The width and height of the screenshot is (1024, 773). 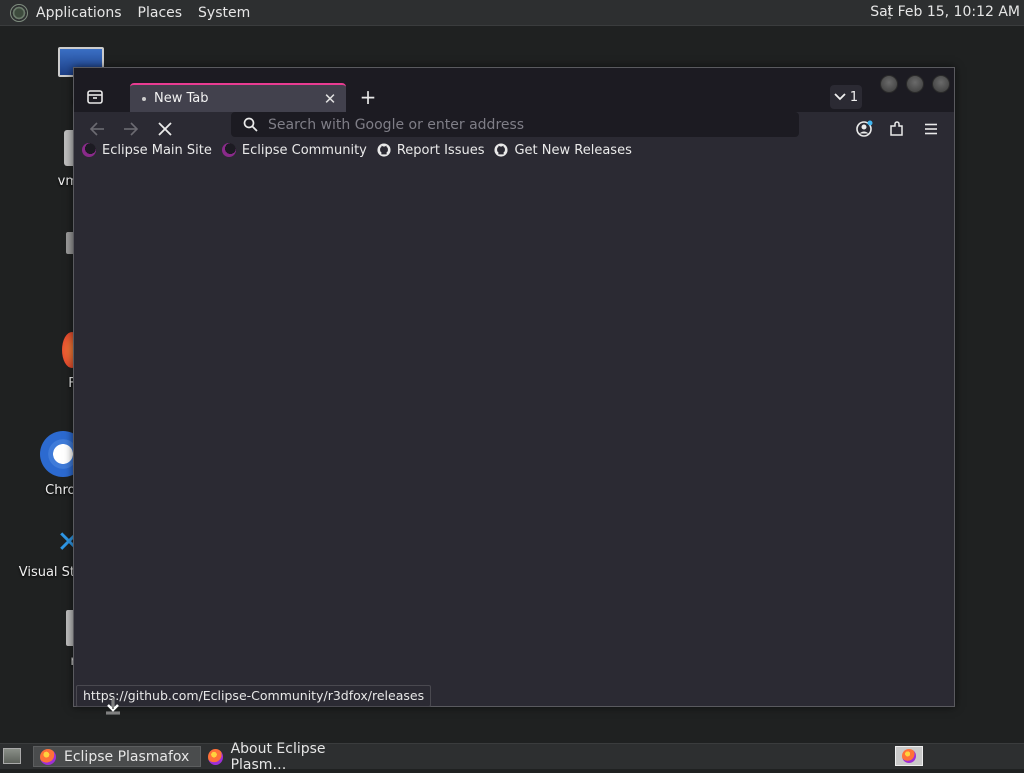 I want to click on stop-icon, so click(x=165, y=129).